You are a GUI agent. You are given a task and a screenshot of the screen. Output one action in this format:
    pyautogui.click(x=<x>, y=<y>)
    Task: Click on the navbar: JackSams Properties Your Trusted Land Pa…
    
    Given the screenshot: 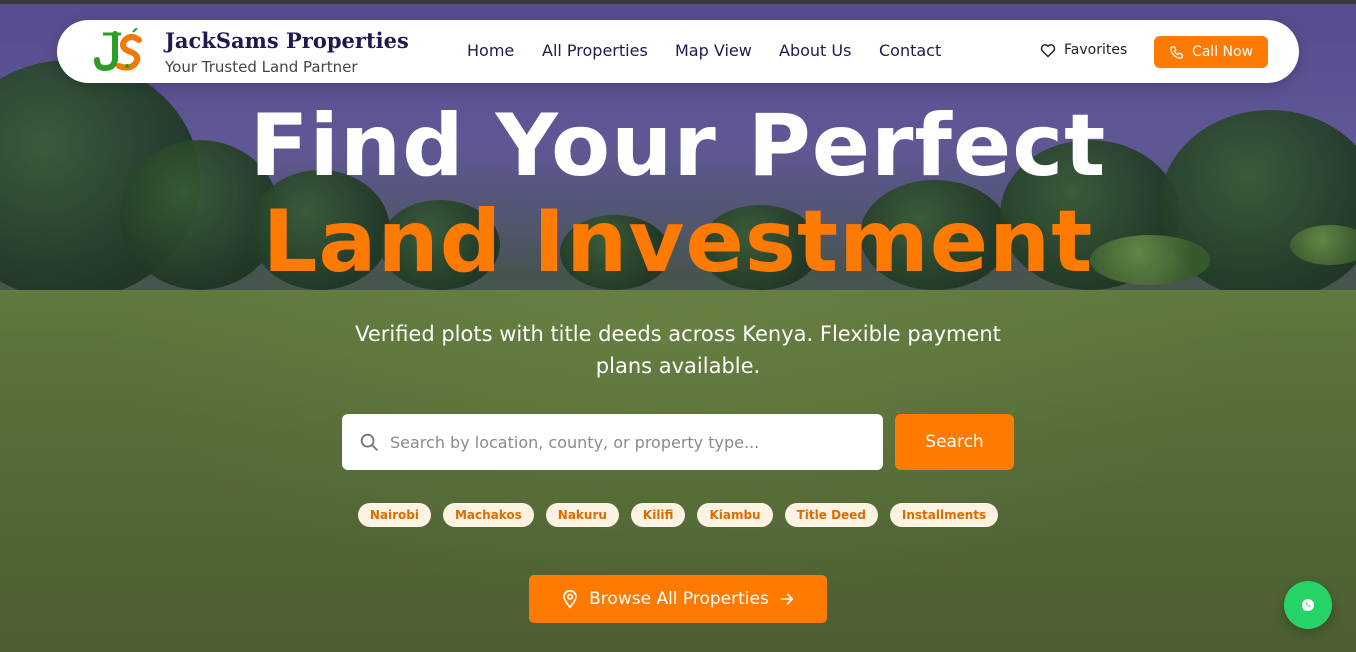 What is the action you would take?
    pyautogui.click(x=678, y=51)
    